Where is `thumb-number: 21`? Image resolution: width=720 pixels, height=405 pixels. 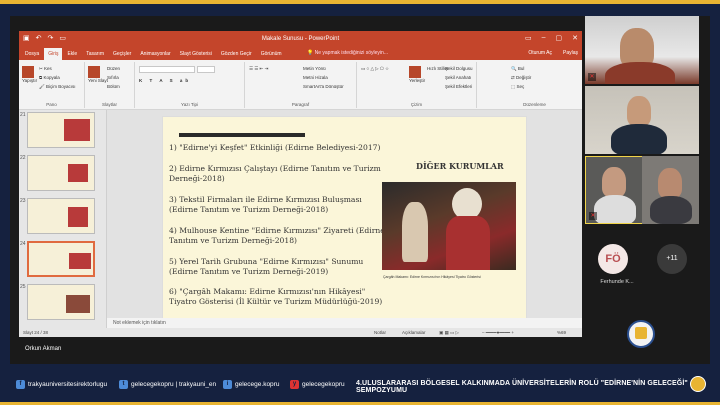 thumb-number: 21 is located at coordinates (23, 115).